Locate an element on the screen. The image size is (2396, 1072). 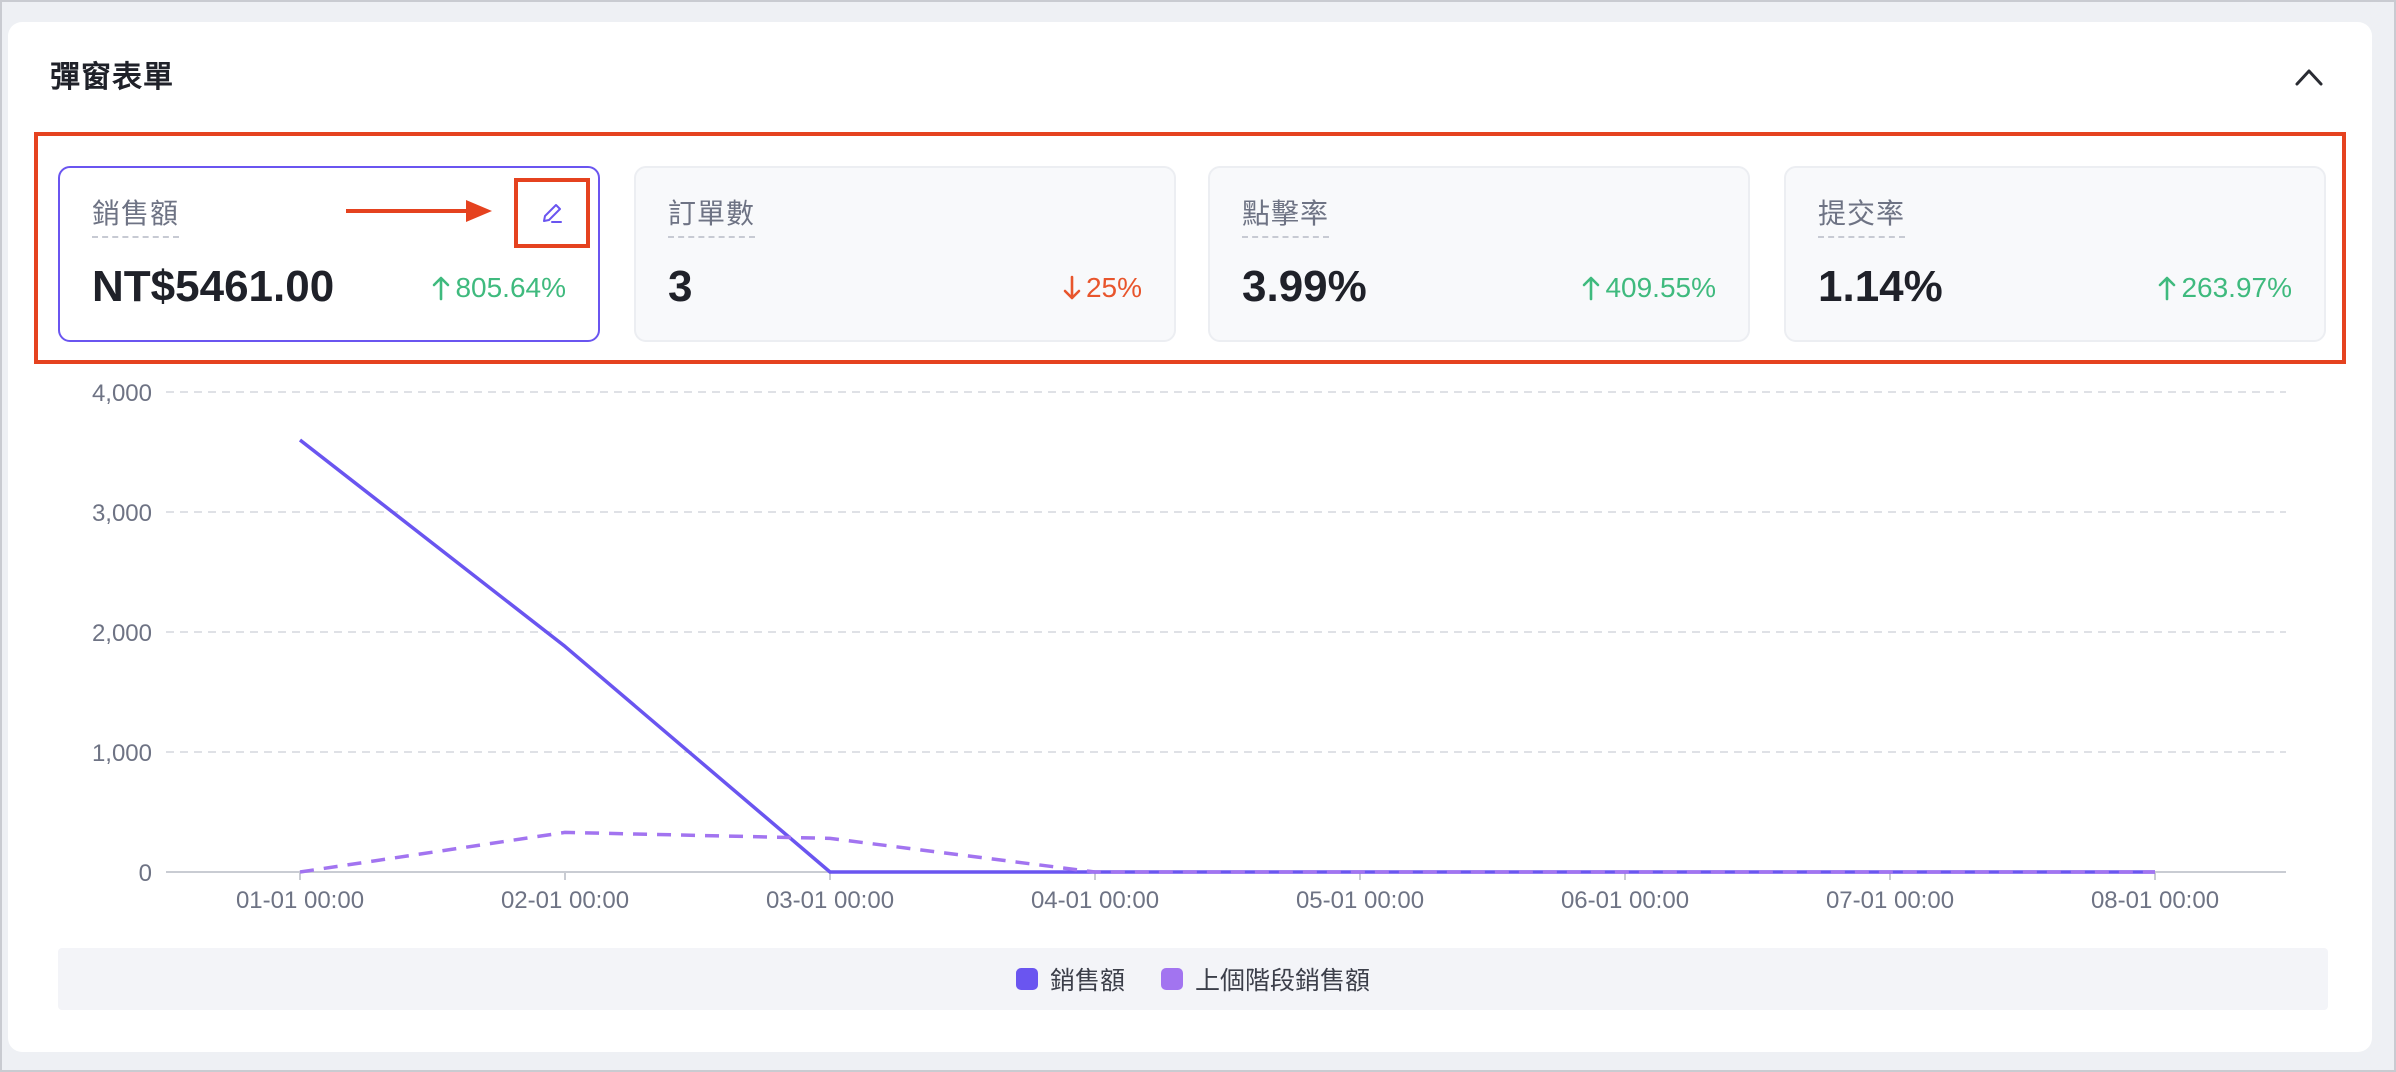
legend-item-previous-sales: 上個階段銷售額 is located at coordinates (1265, 979).